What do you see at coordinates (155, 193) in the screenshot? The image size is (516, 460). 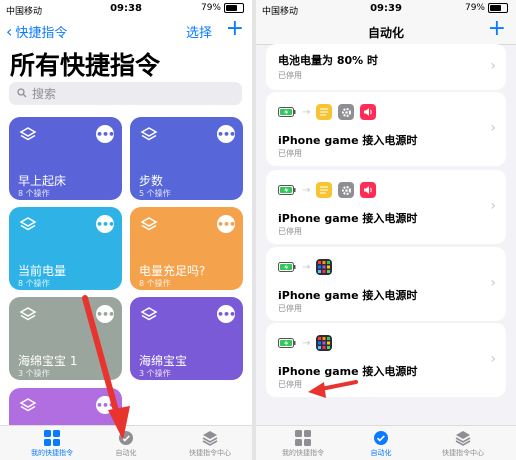 I see `card-subtitle: 5 个操作` at bounding box center [155, 193].